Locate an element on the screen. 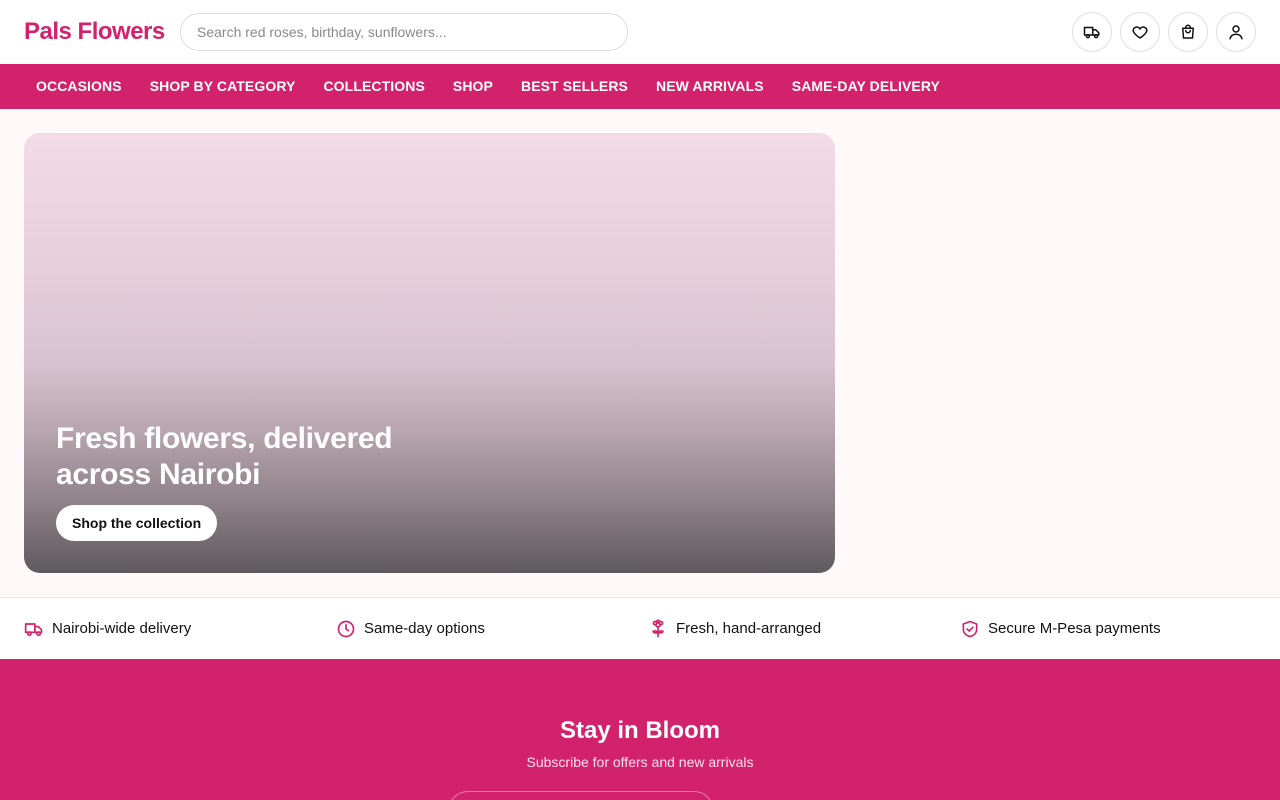  clock-icon is located at coordinates (346, 628).